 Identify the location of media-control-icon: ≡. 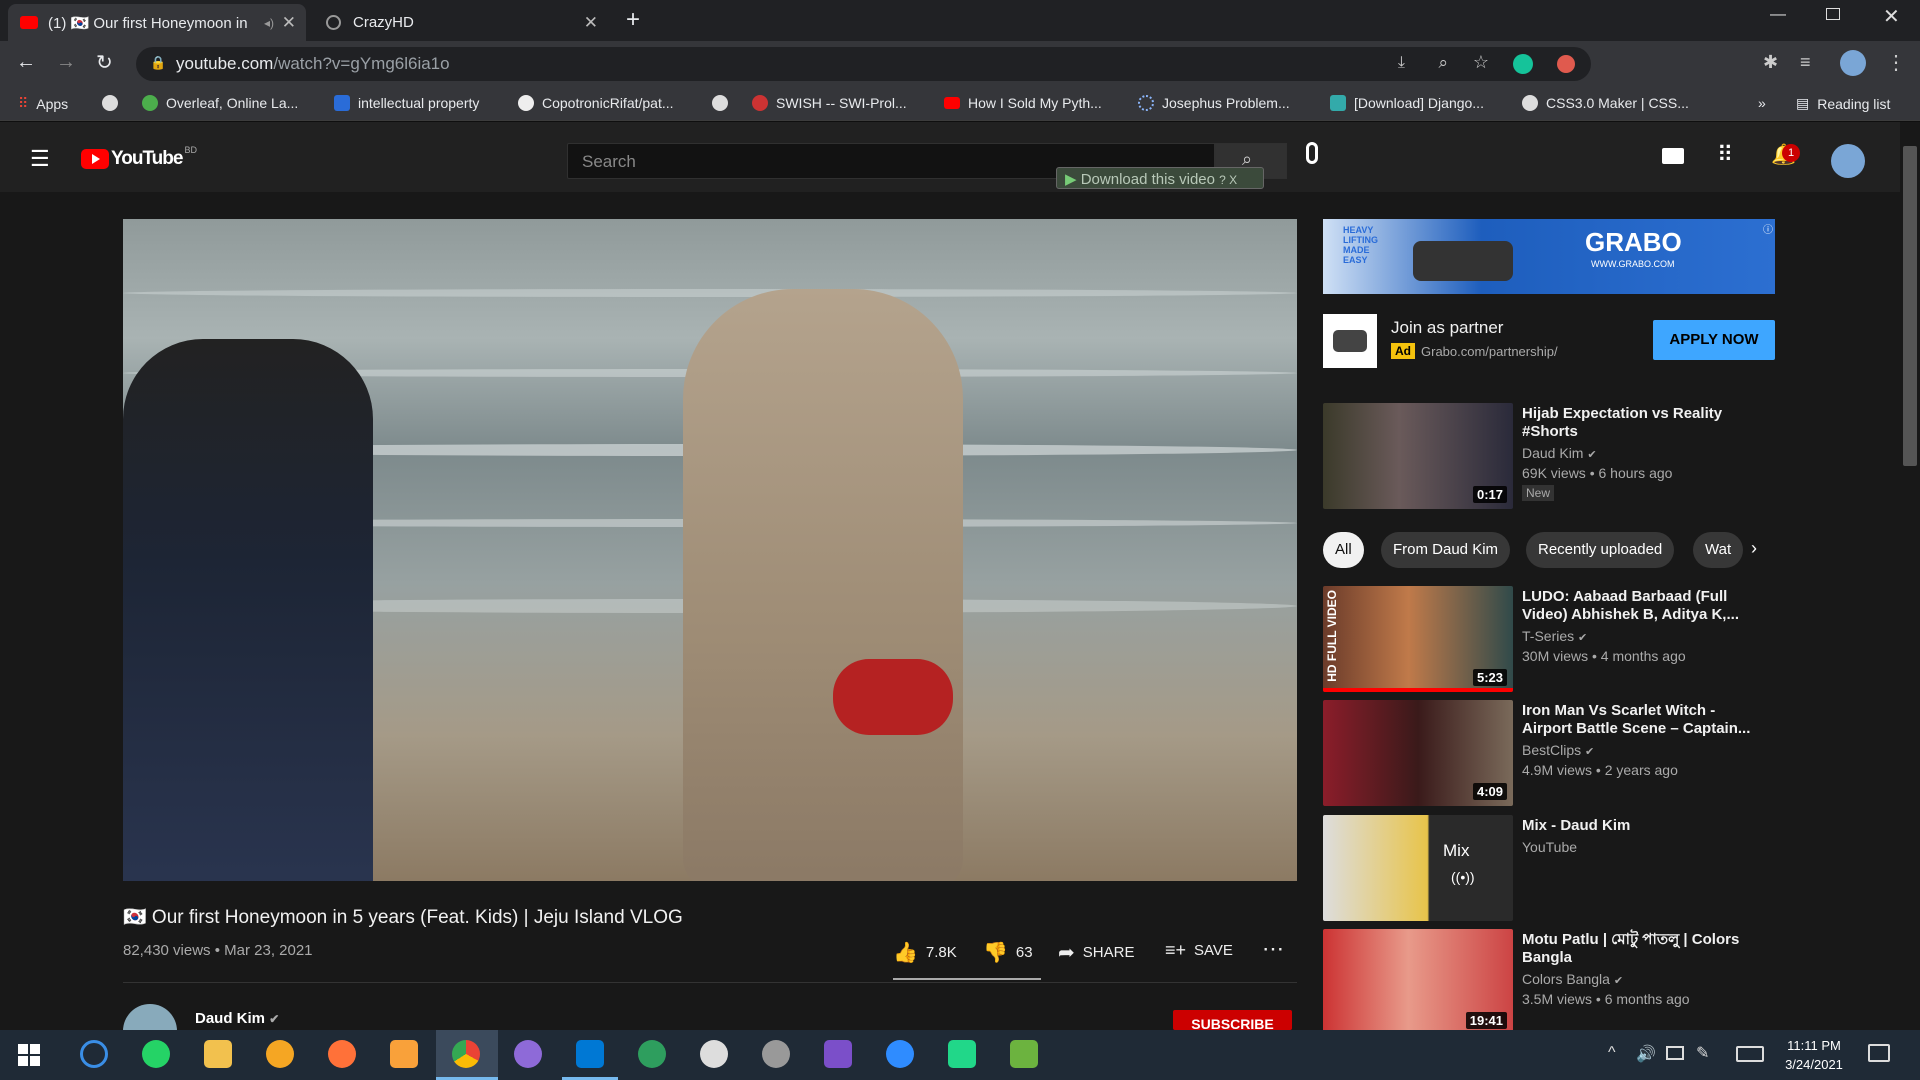
(1805, 62).